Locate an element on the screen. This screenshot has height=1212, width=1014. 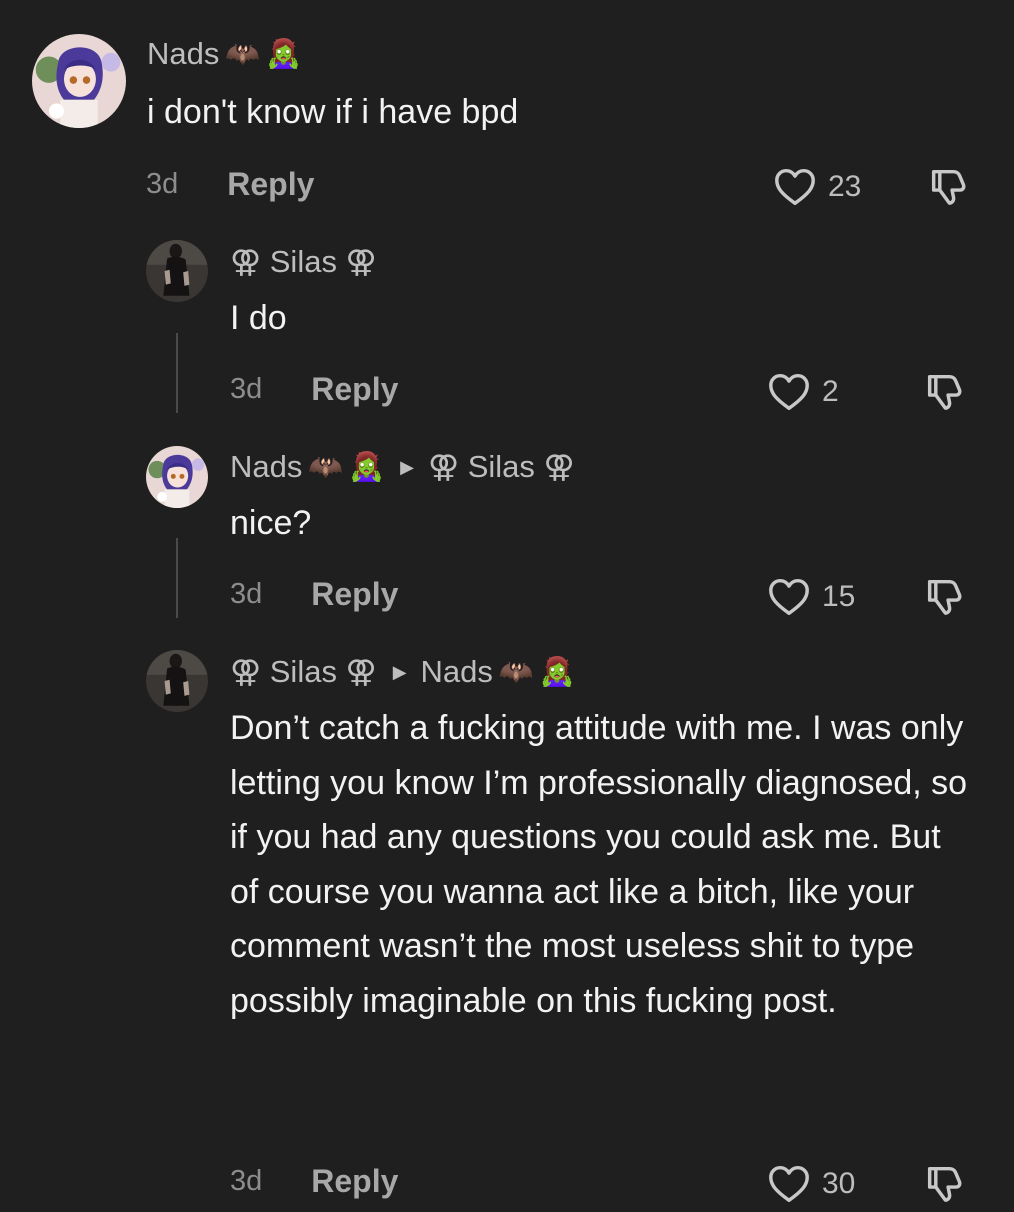
comment-text: nice? is located at coordinates (271, 523).